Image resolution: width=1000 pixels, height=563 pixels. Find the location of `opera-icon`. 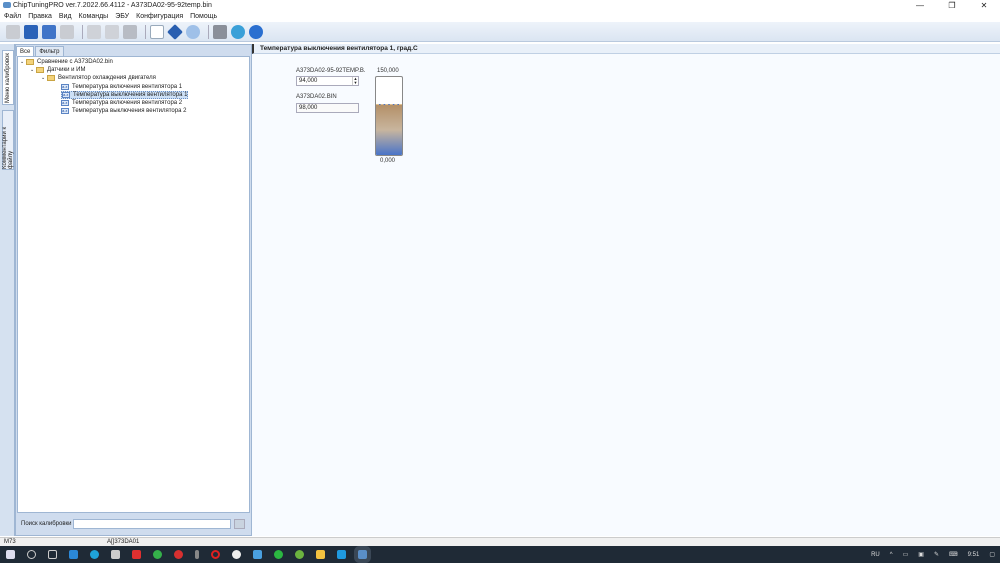

opera-icon is located at coordinates (215, 554).